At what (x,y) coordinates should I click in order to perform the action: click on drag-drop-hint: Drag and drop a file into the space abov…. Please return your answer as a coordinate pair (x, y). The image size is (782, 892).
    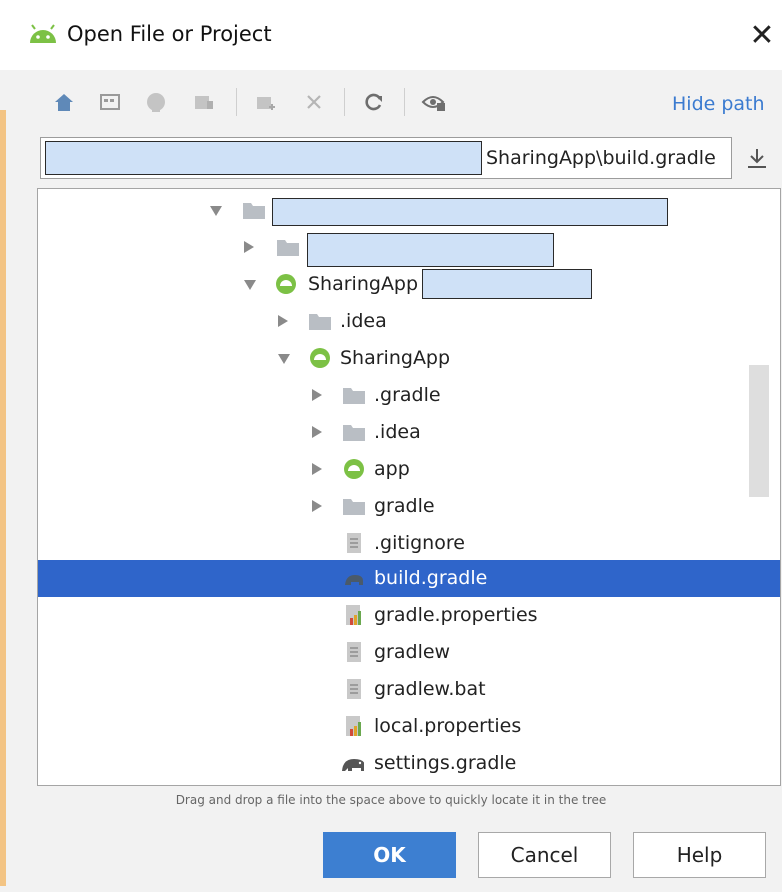
    Looking at the image, I should click on (391, 800).